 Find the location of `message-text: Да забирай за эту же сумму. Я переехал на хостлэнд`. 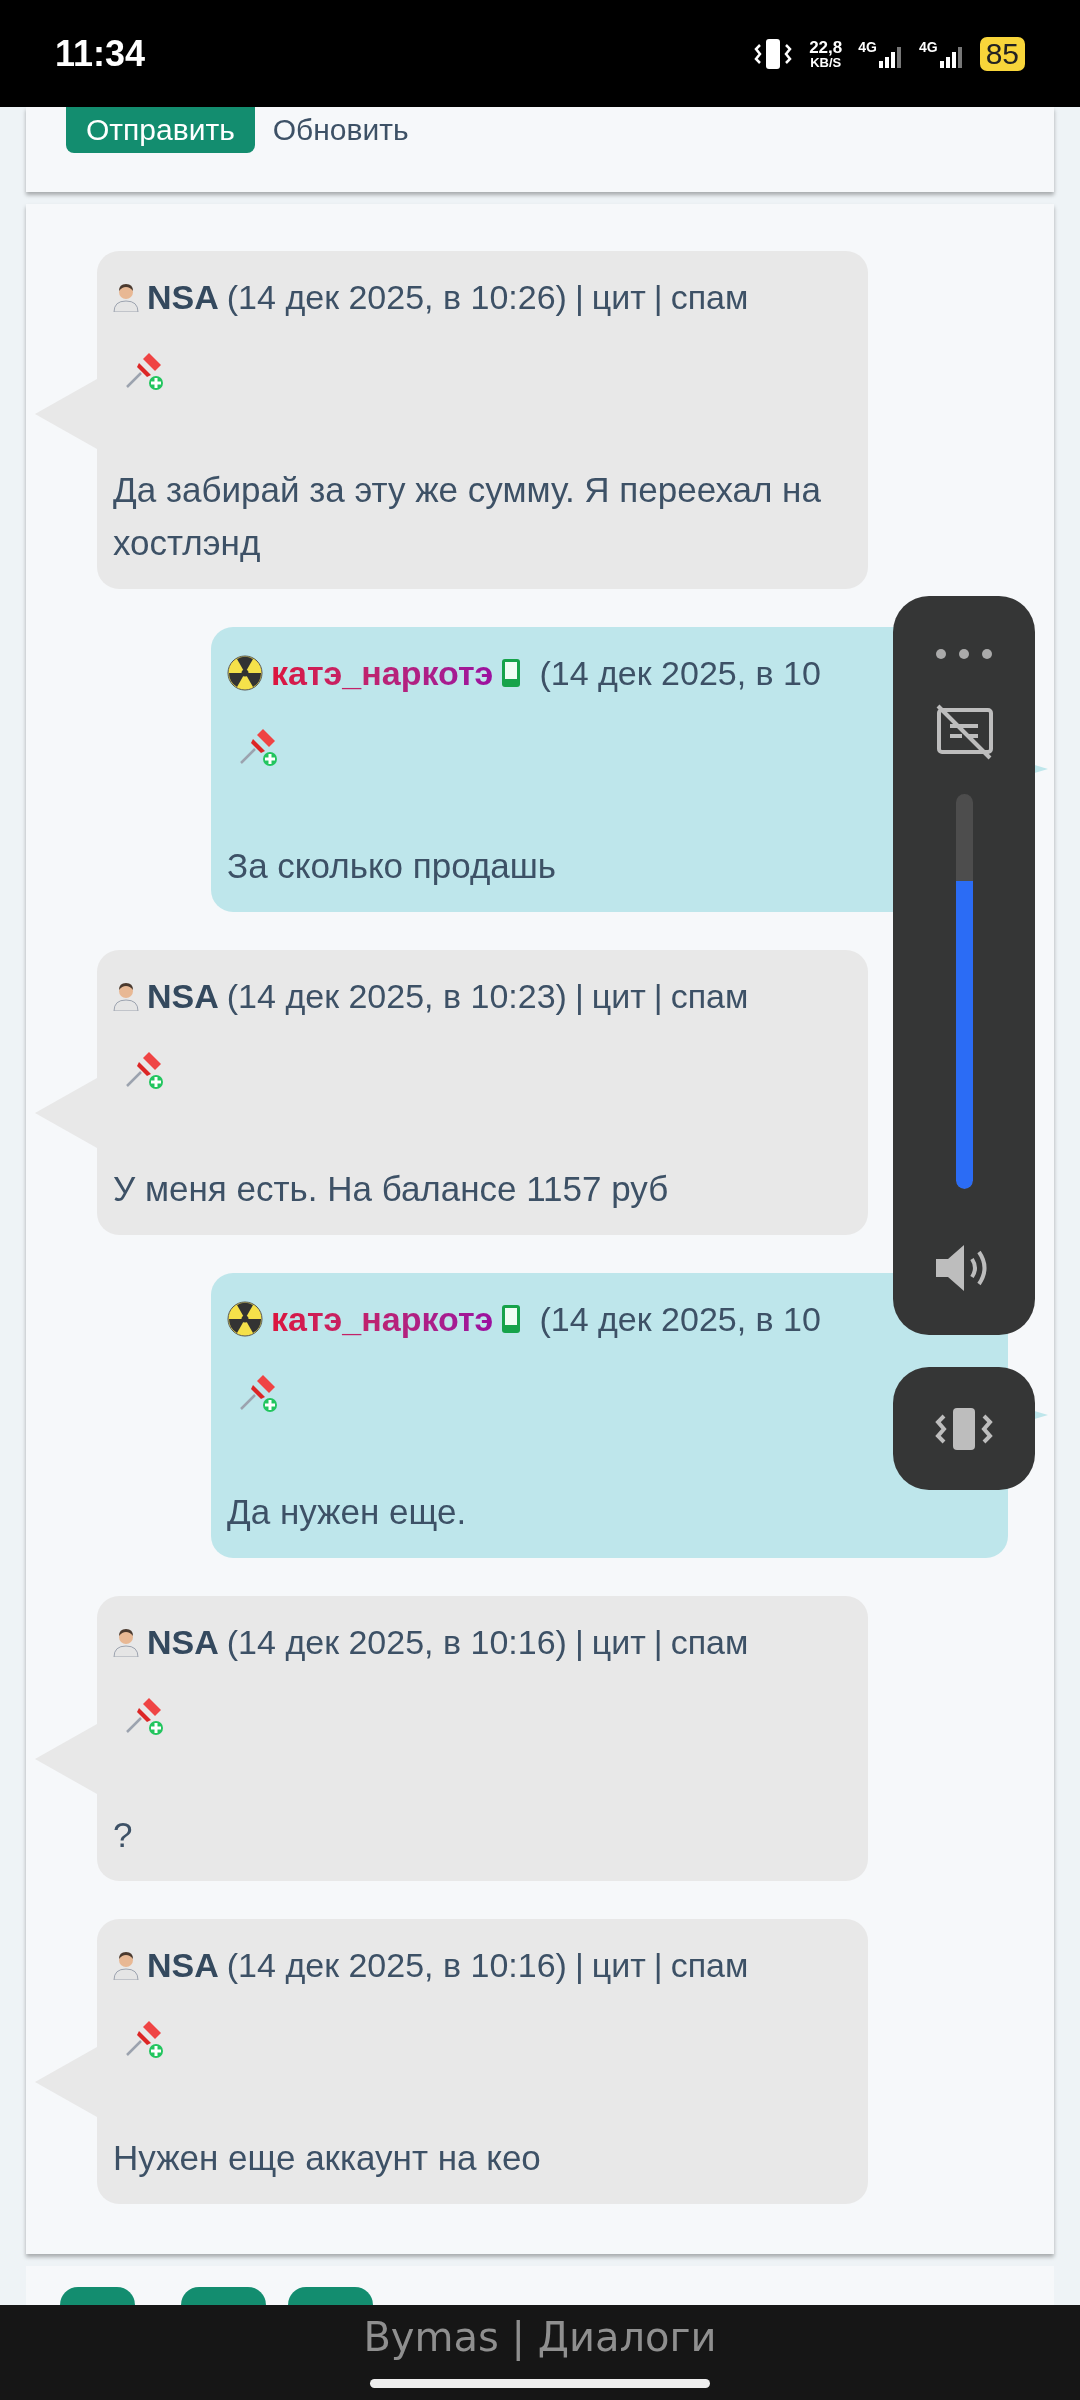

message-text: Да забирай за эту же сумму. Я переехал на хостлэнд is located at coordinates (467, 516).